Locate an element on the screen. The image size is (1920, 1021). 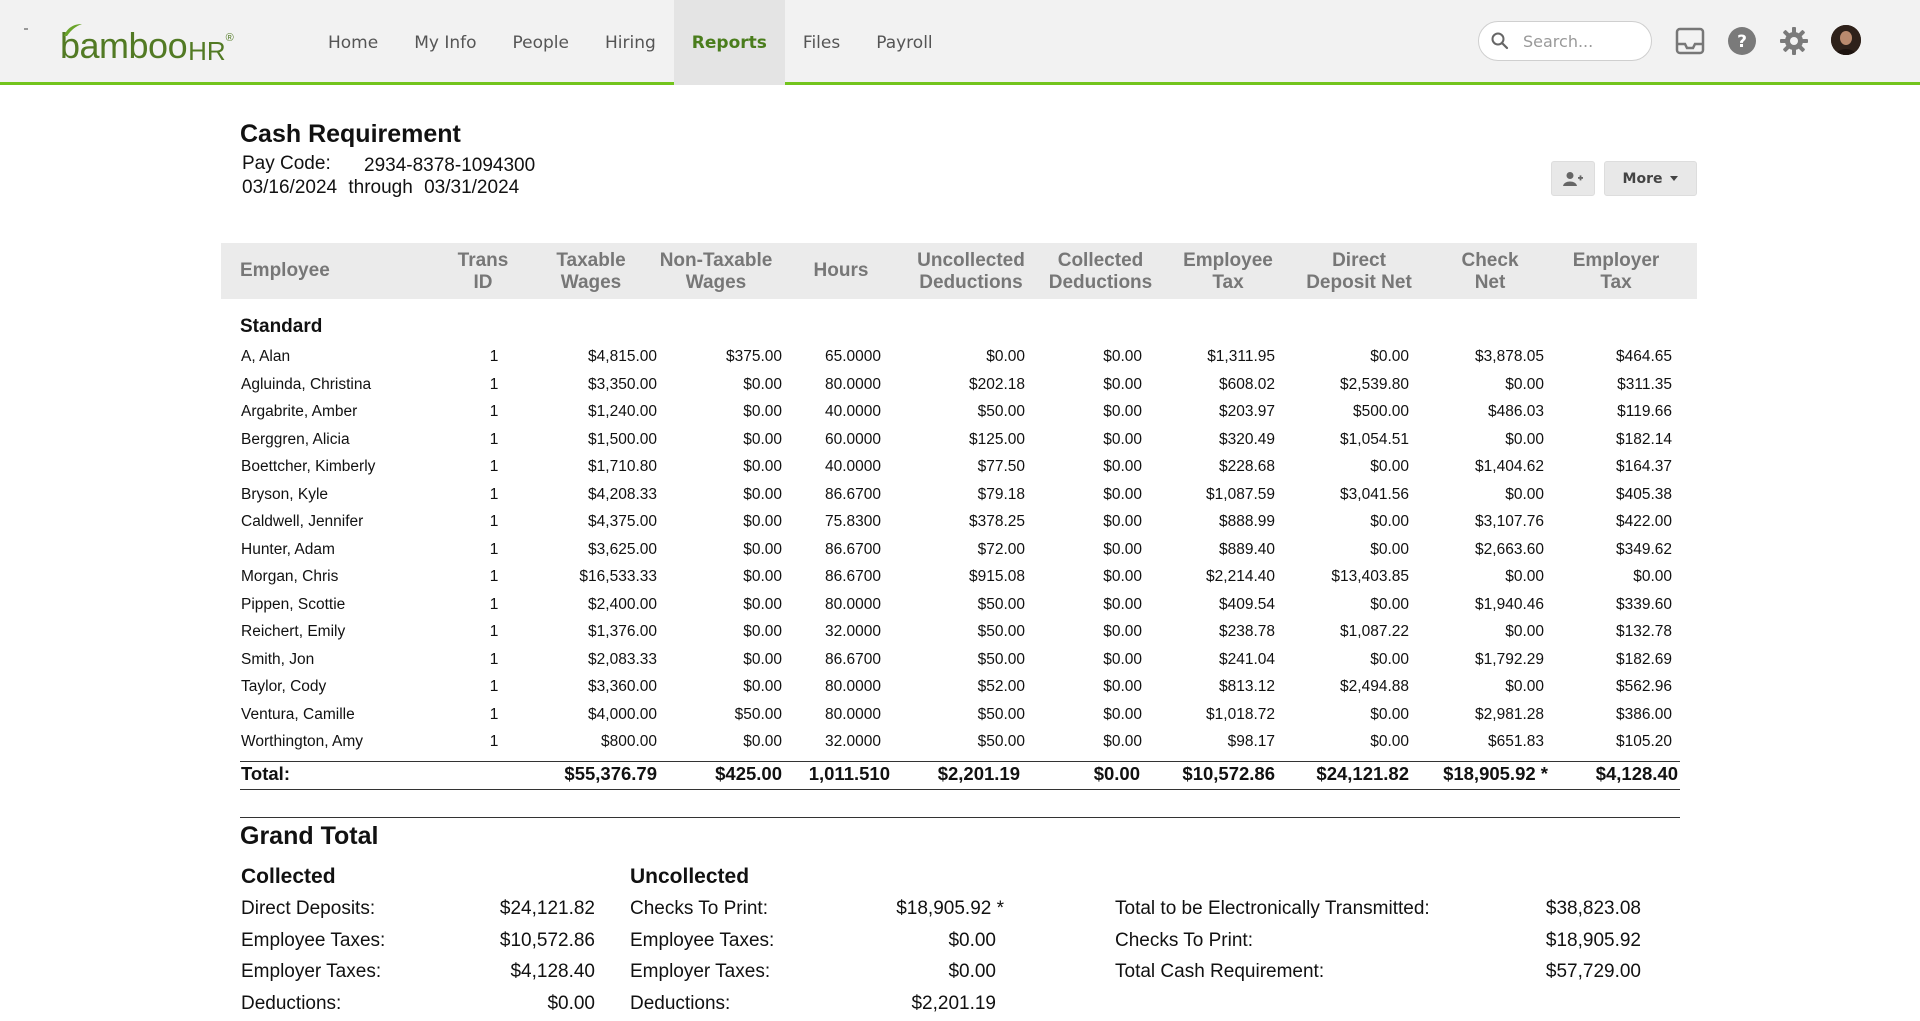
cell-direct-deposit-net: $1,087.22 is located at coordinates (1374, 631).